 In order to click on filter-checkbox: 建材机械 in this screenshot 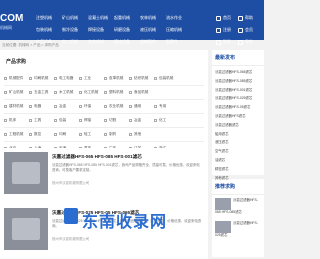, I will do `click(16, 106)`.